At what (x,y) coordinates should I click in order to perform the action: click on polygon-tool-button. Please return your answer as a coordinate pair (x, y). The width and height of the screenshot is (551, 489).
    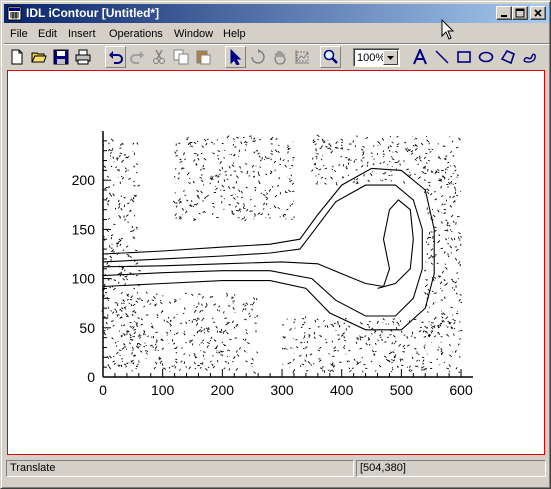
    Looking at the image, I should click on (507, 57).